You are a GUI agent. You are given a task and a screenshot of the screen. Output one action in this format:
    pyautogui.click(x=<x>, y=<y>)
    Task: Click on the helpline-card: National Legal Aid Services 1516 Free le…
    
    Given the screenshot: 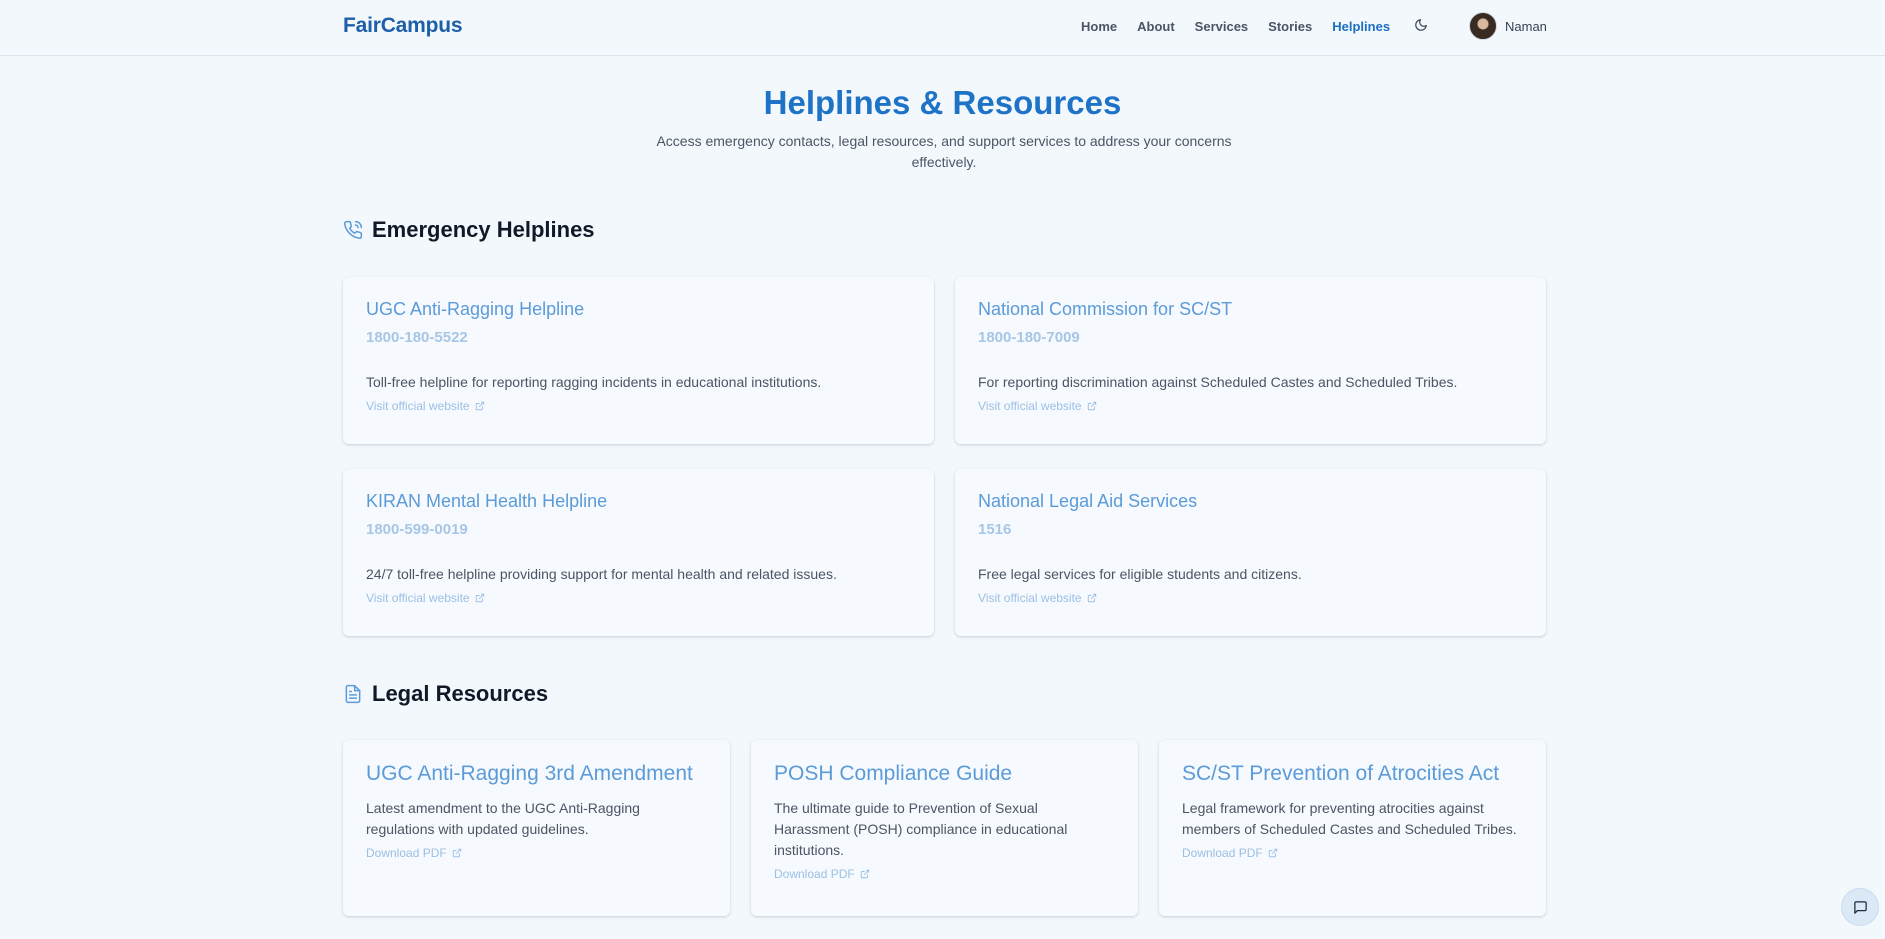 What is the action you would take?
    pyautogui.click(x=1250, y=552)
    